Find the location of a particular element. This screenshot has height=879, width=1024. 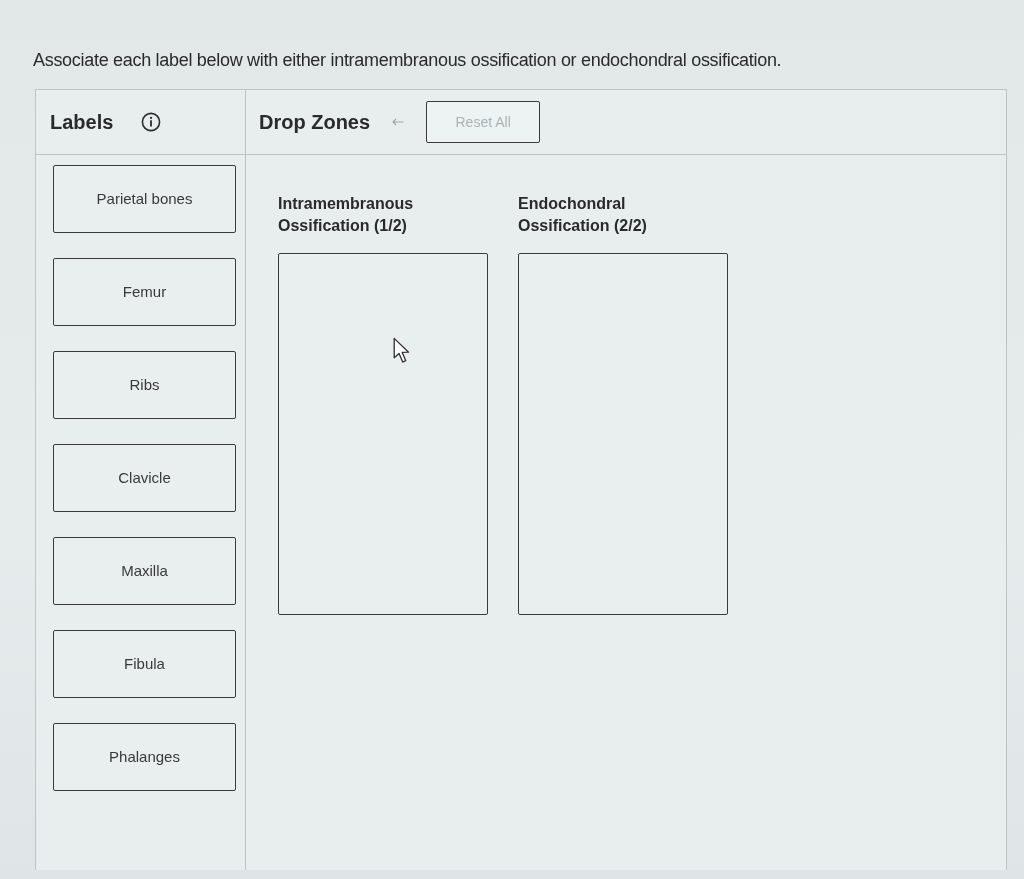

draggable-label: Parietal bones is located at coordinates (144, 199).